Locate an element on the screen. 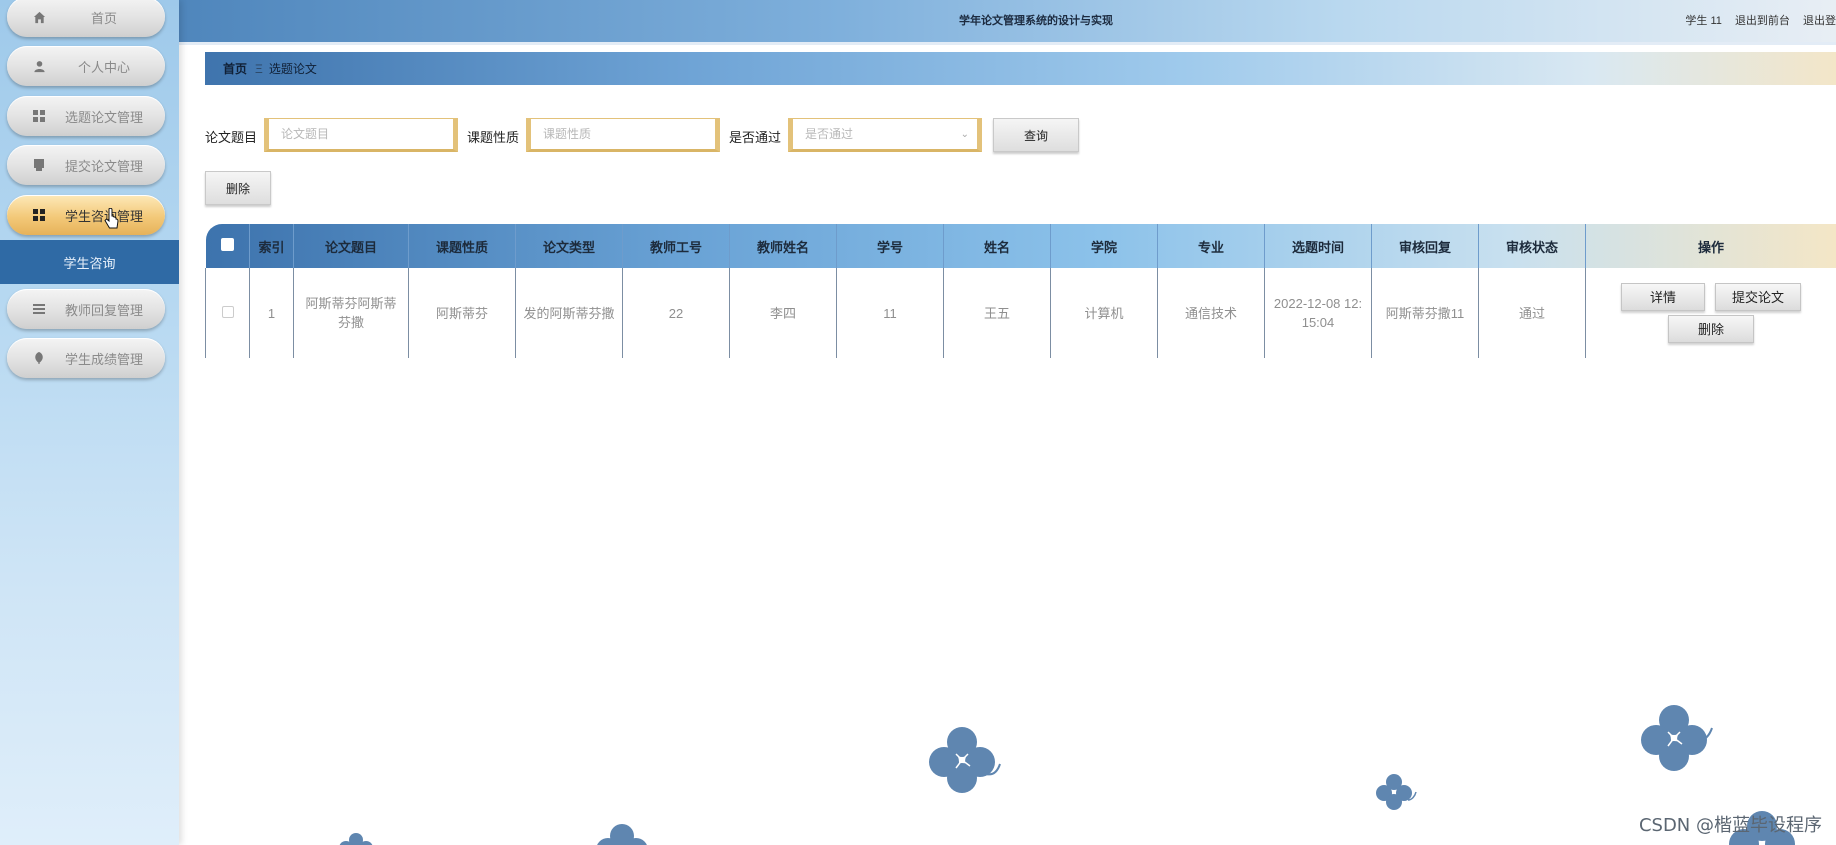 The image size is (1836, 845). cell-status: 通过 is located at coordinates (1532, 313).